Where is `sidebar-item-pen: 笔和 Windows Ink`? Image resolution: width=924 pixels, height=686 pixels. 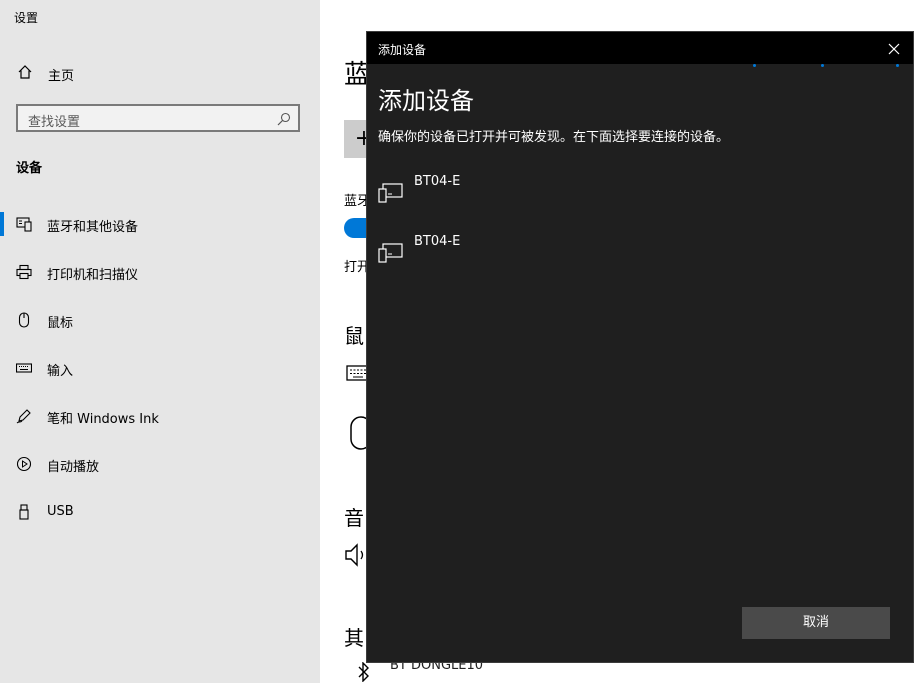
sidebar-item-pen: 笔和 Windows Ink is located at coordinates (160, 416).